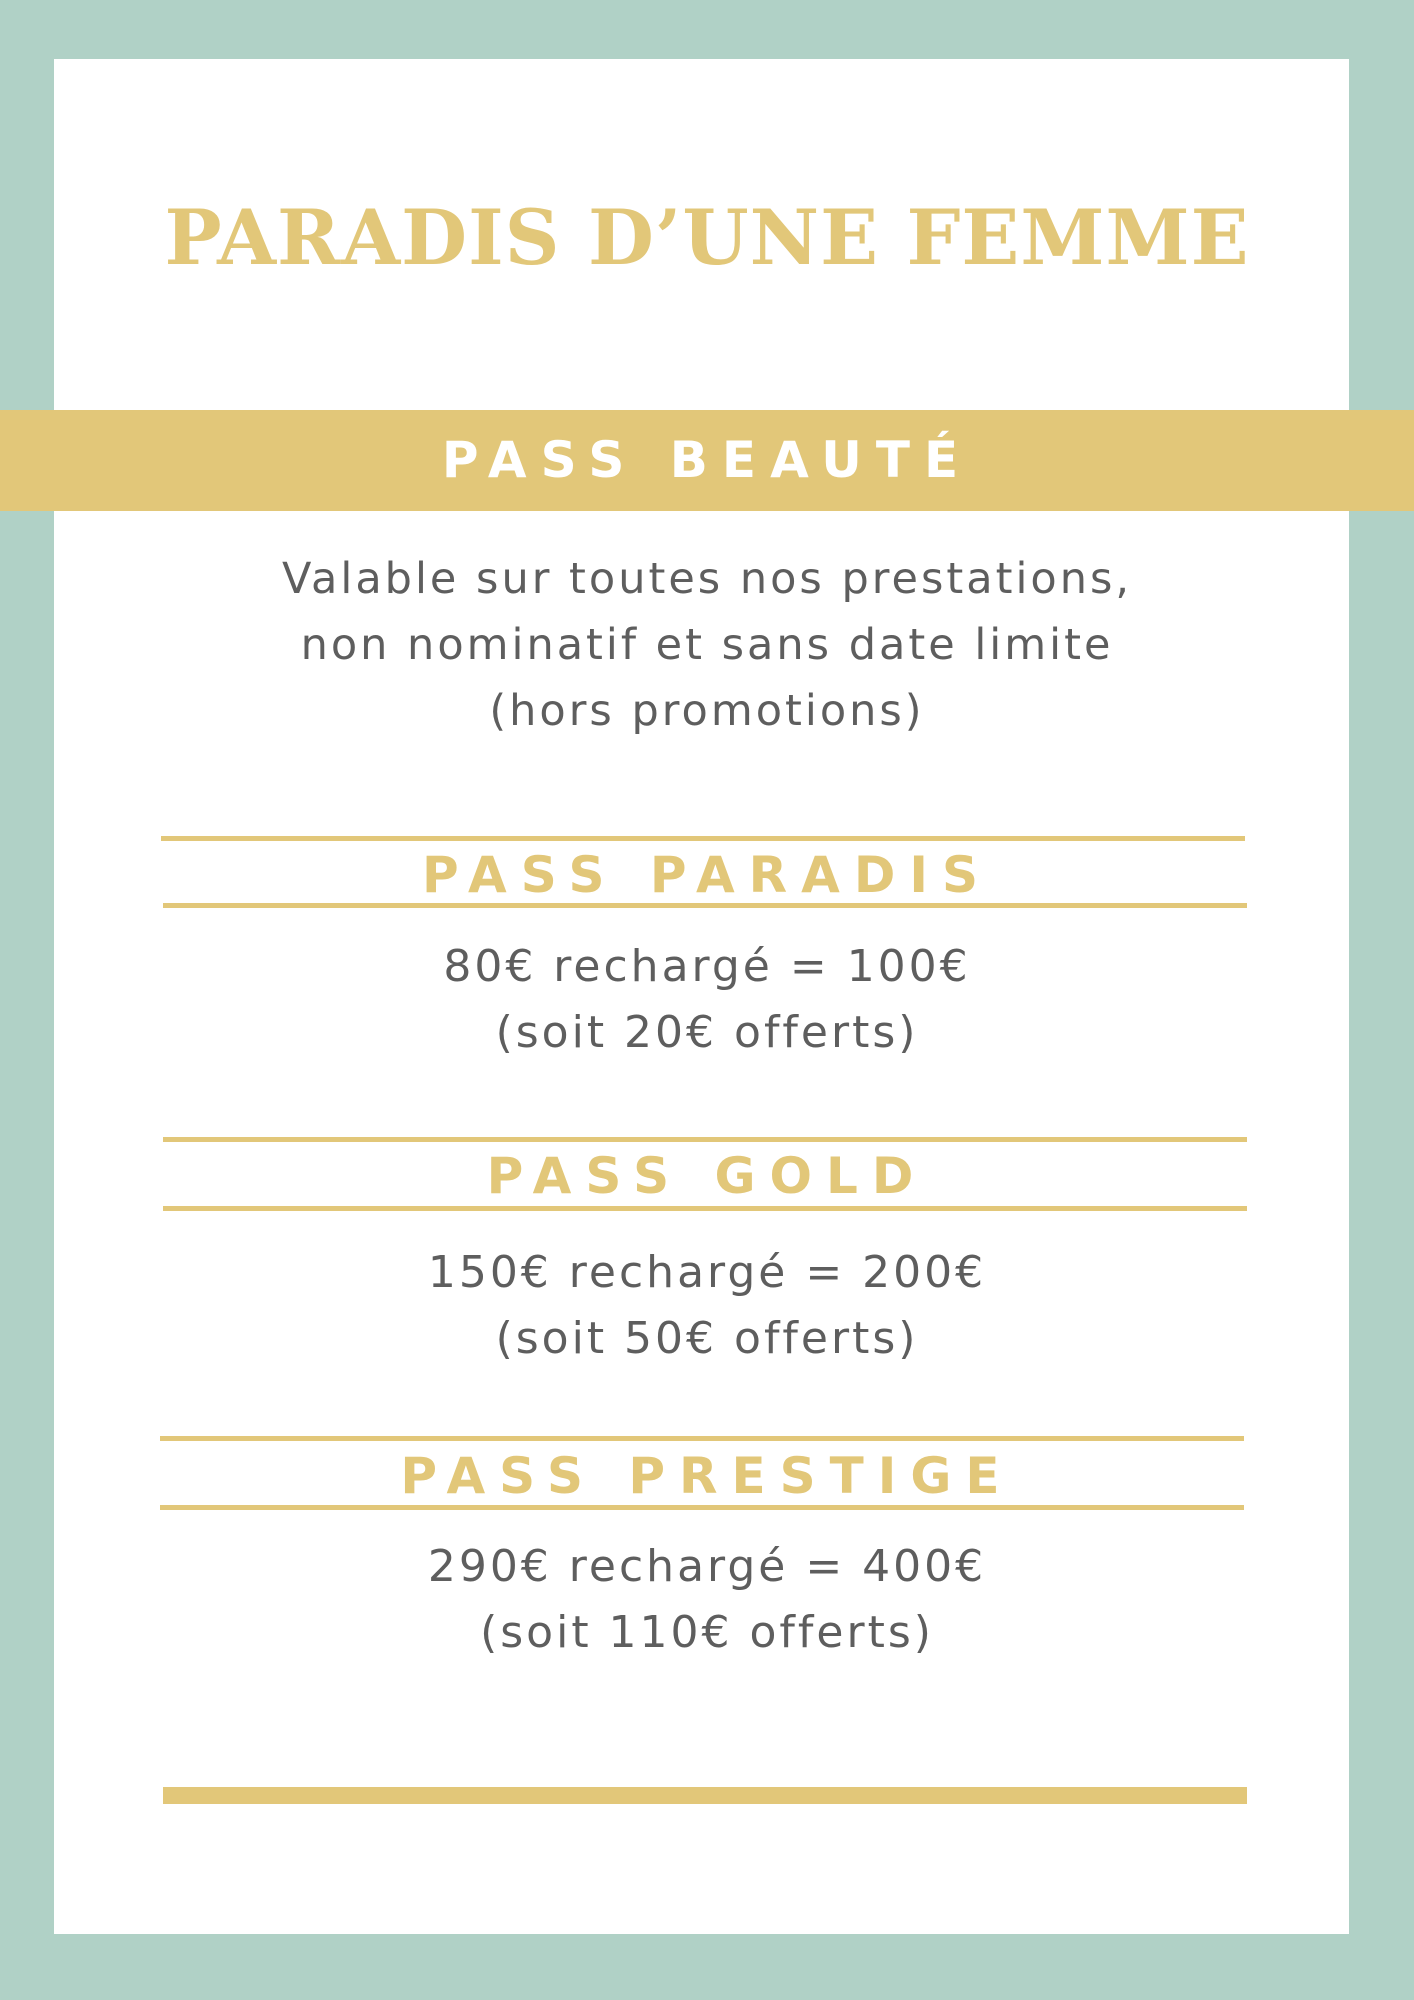 The height and width of the screenshot is (2000, 1414). I want to click on pass-paradis-offer: 80€ rechargé = 100€, so click(707, 966).